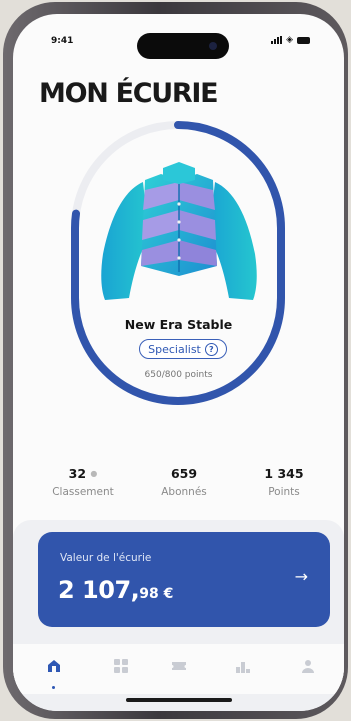 This screenshot has width=351, height=721. Describe the element at coordinates (83, 482) in the screenshot. I see `stat-classement: 32 ● Classement` at that location.